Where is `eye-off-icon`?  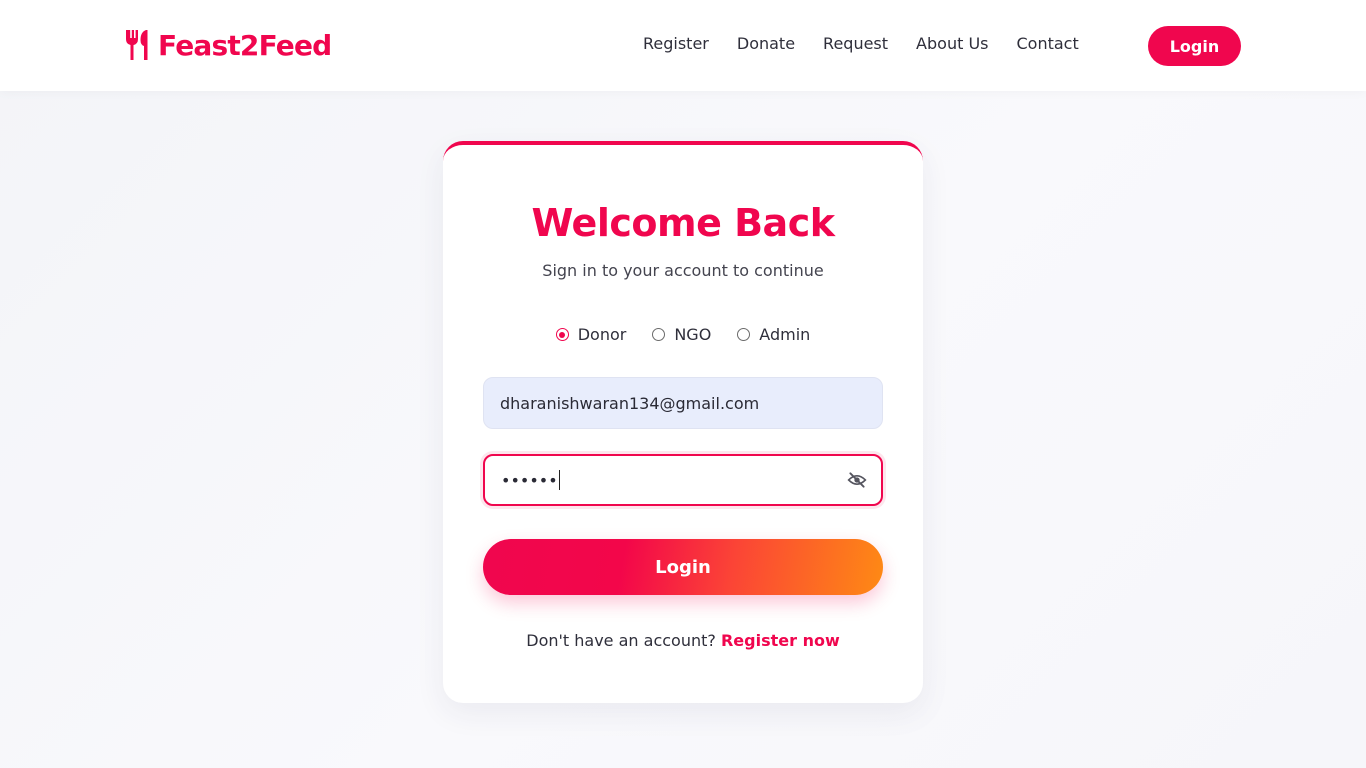
eye-off-icon is located at coordinates (857, 480).